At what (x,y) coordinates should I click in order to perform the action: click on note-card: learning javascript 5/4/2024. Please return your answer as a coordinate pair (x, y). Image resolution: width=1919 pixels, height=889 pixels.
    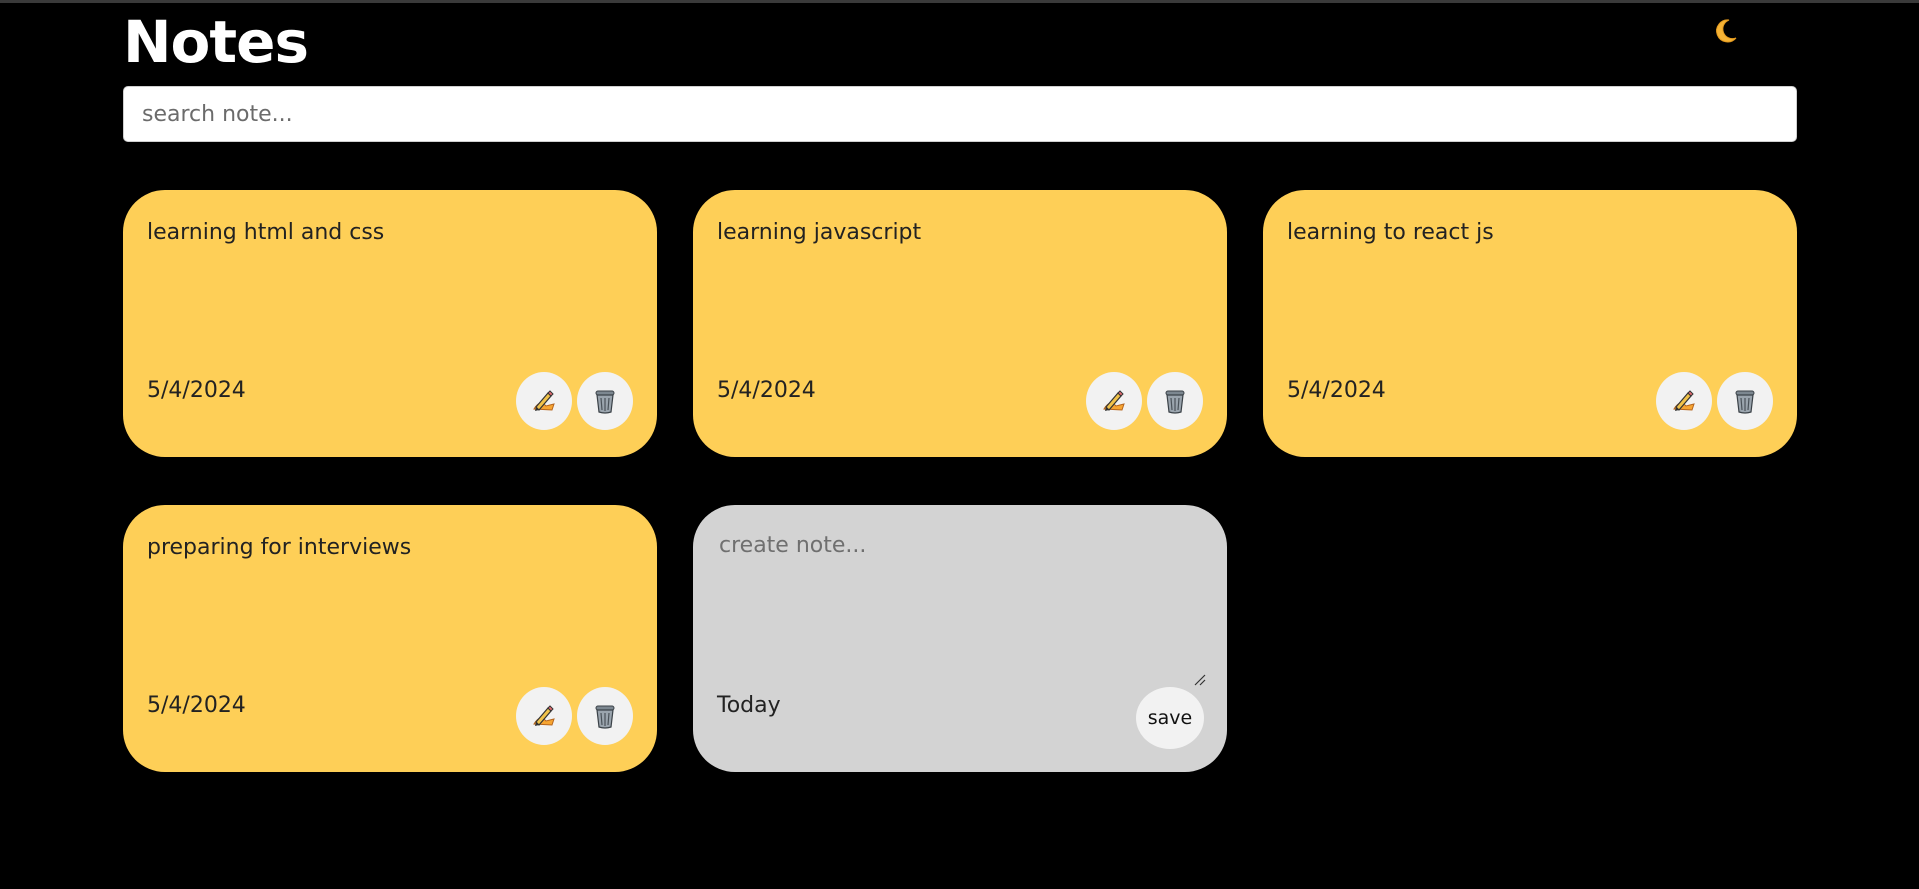
    Looking at the image, I should click on (960, 323).